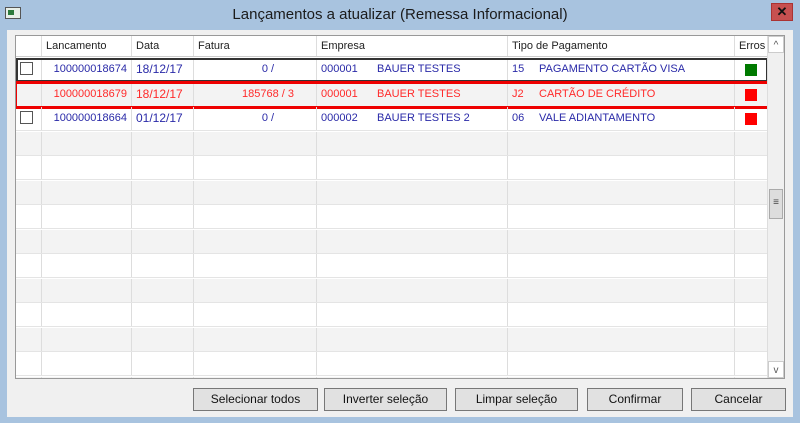 The height and width of the screenshot is (423, 800). I want to click on header-check, so click(29, 46).